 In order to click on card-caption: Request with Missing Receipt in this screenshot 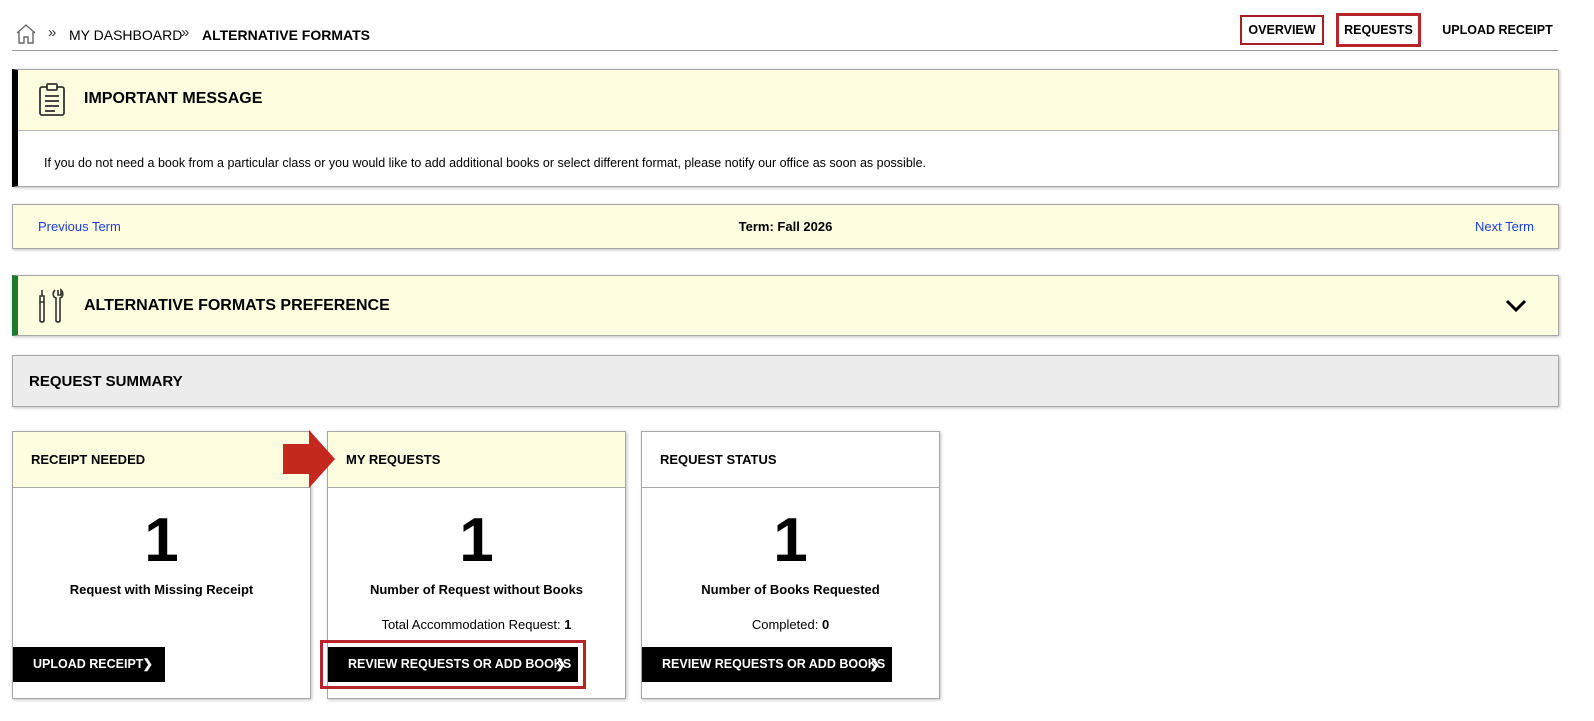, I will do `click(161, 589)`.